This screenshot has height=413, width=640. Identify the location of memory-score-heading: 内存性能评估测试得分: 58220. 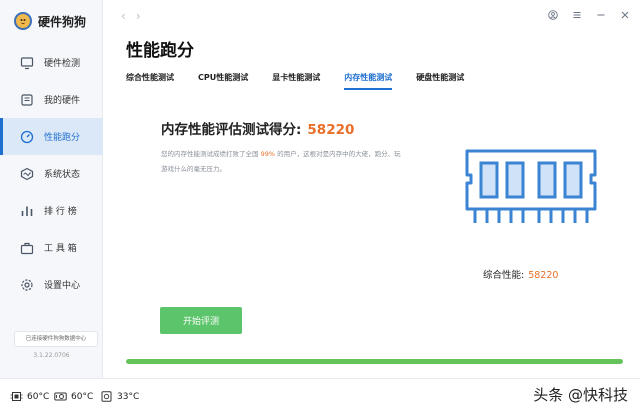
(257, 128).